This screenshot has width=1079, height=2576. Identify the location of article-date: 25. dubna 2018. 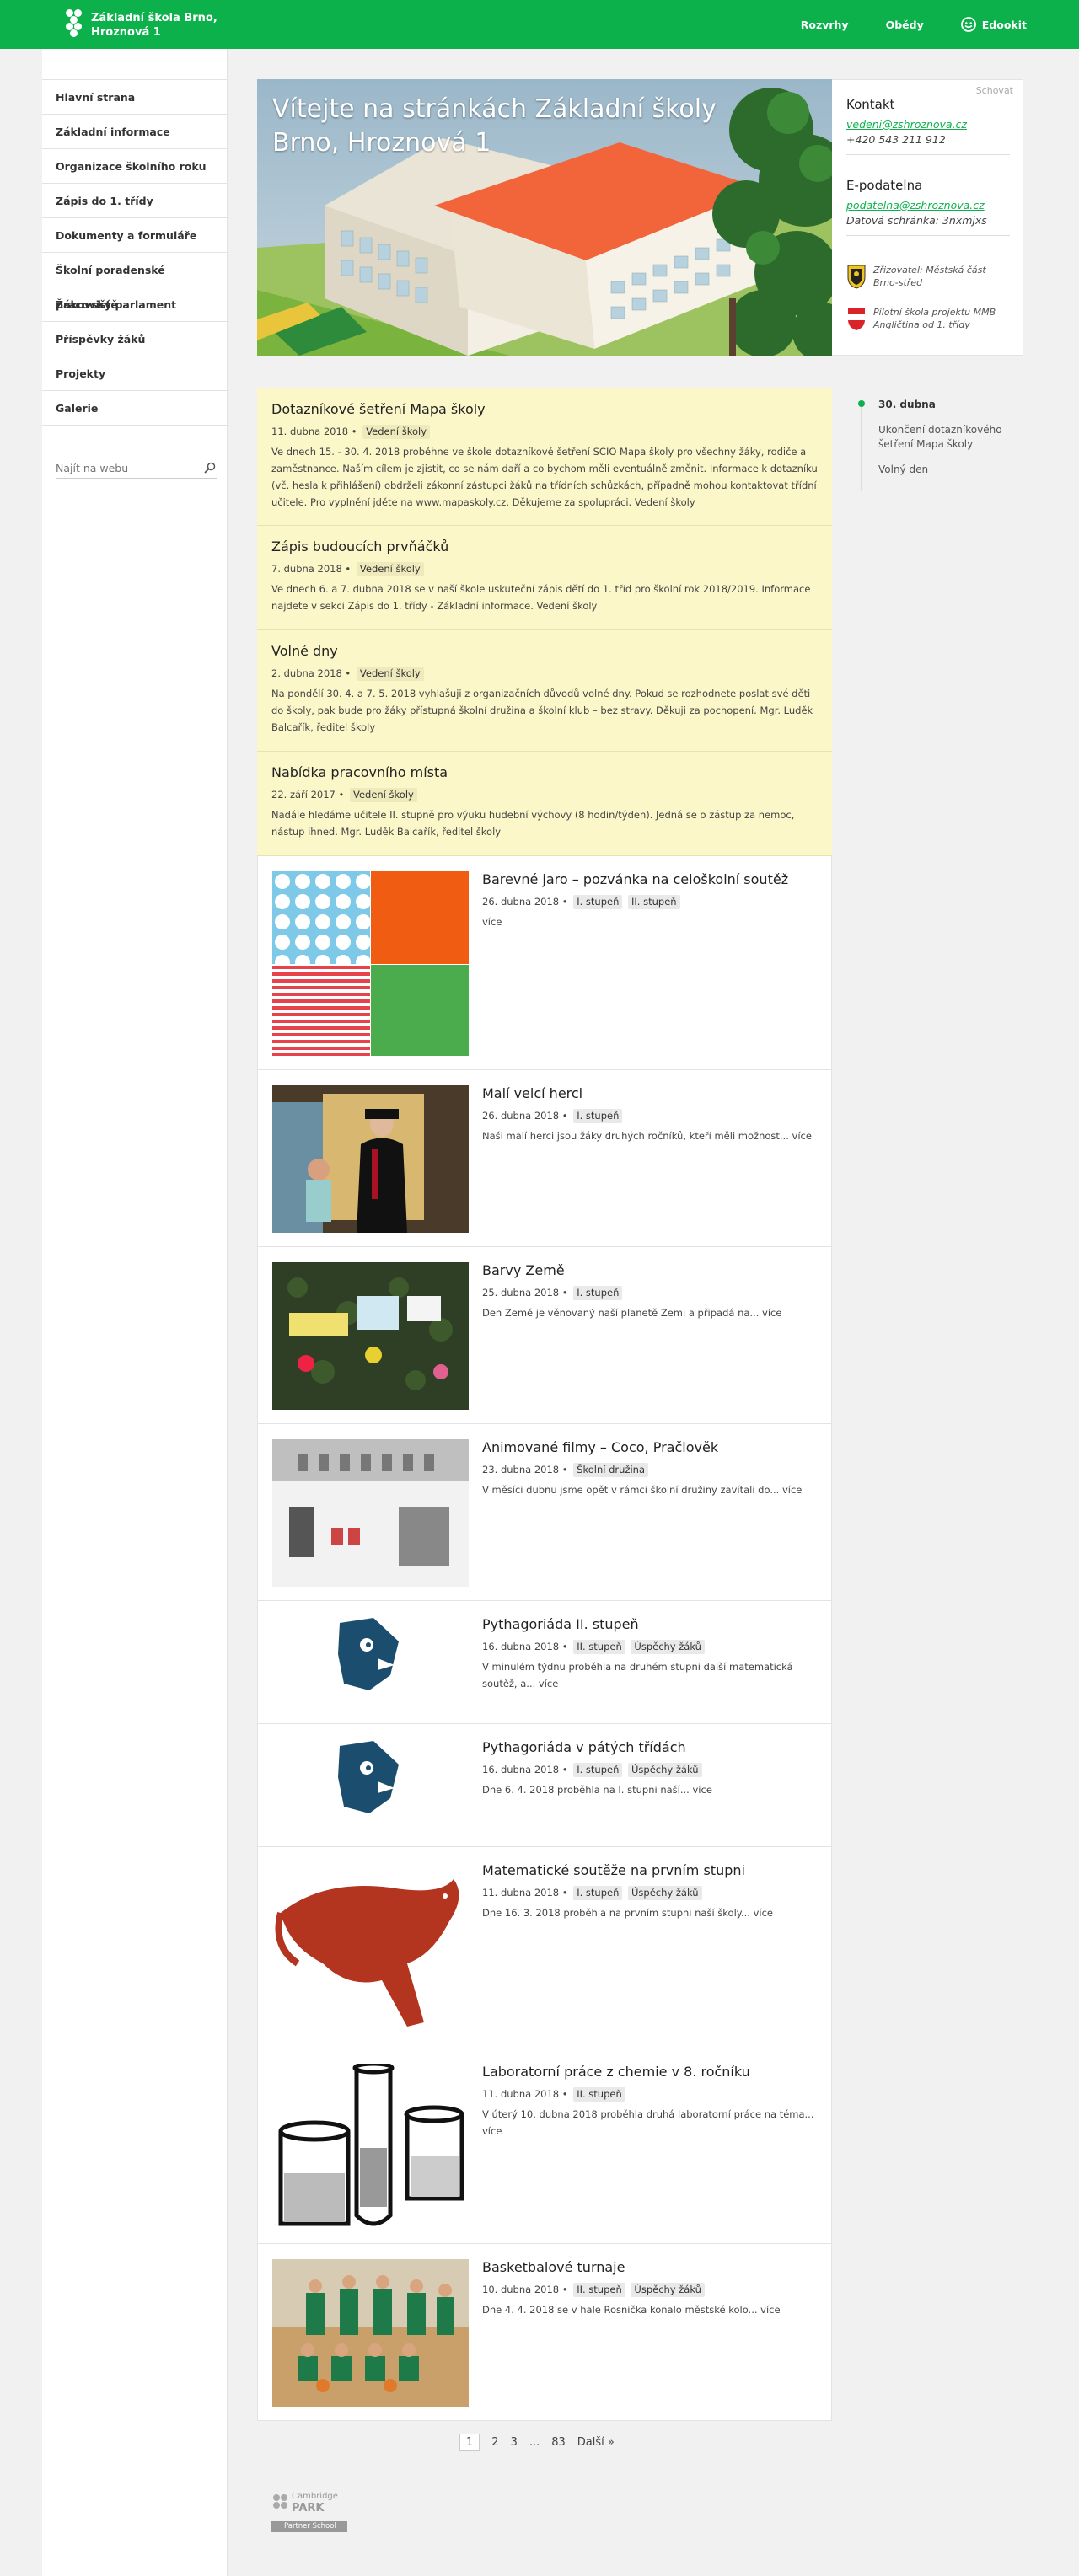
(521, 1293).